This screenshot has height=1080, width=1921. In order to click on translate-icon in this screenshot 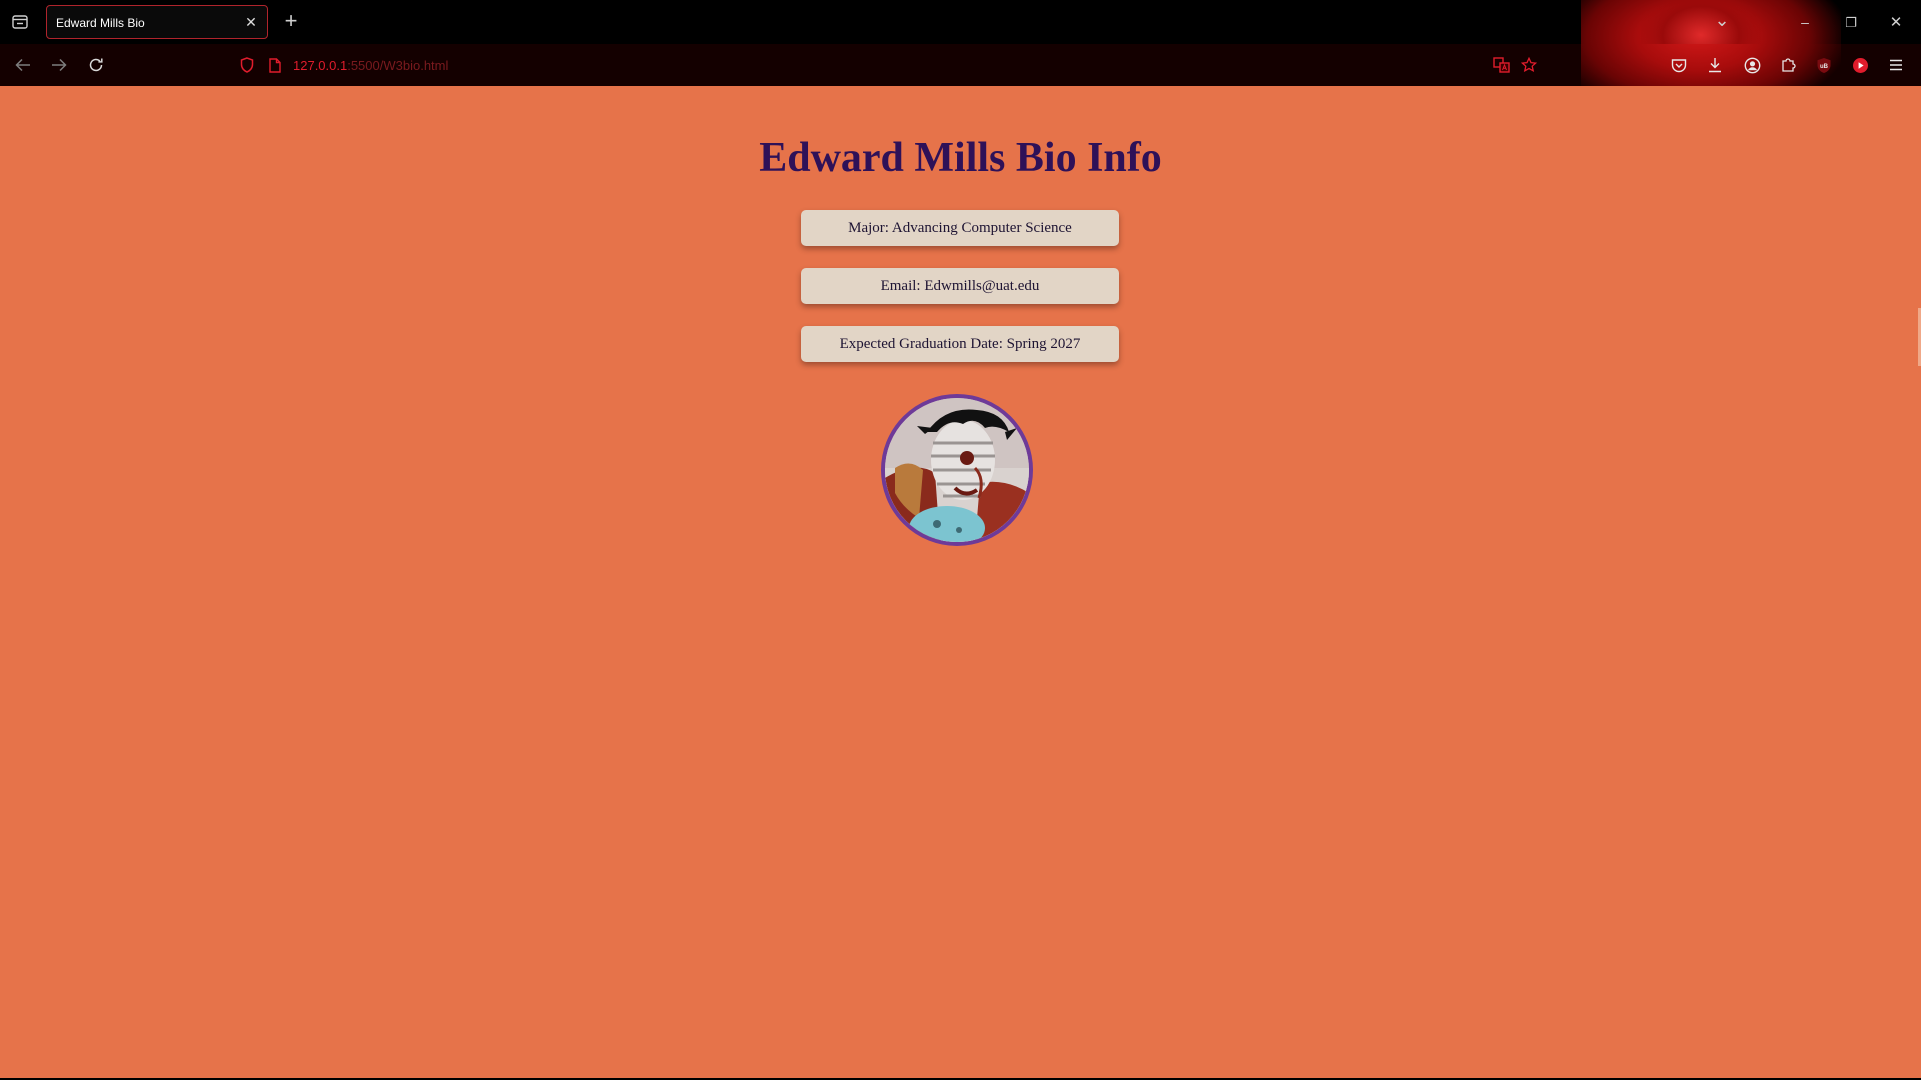, I will do `click(1501, 65)`.